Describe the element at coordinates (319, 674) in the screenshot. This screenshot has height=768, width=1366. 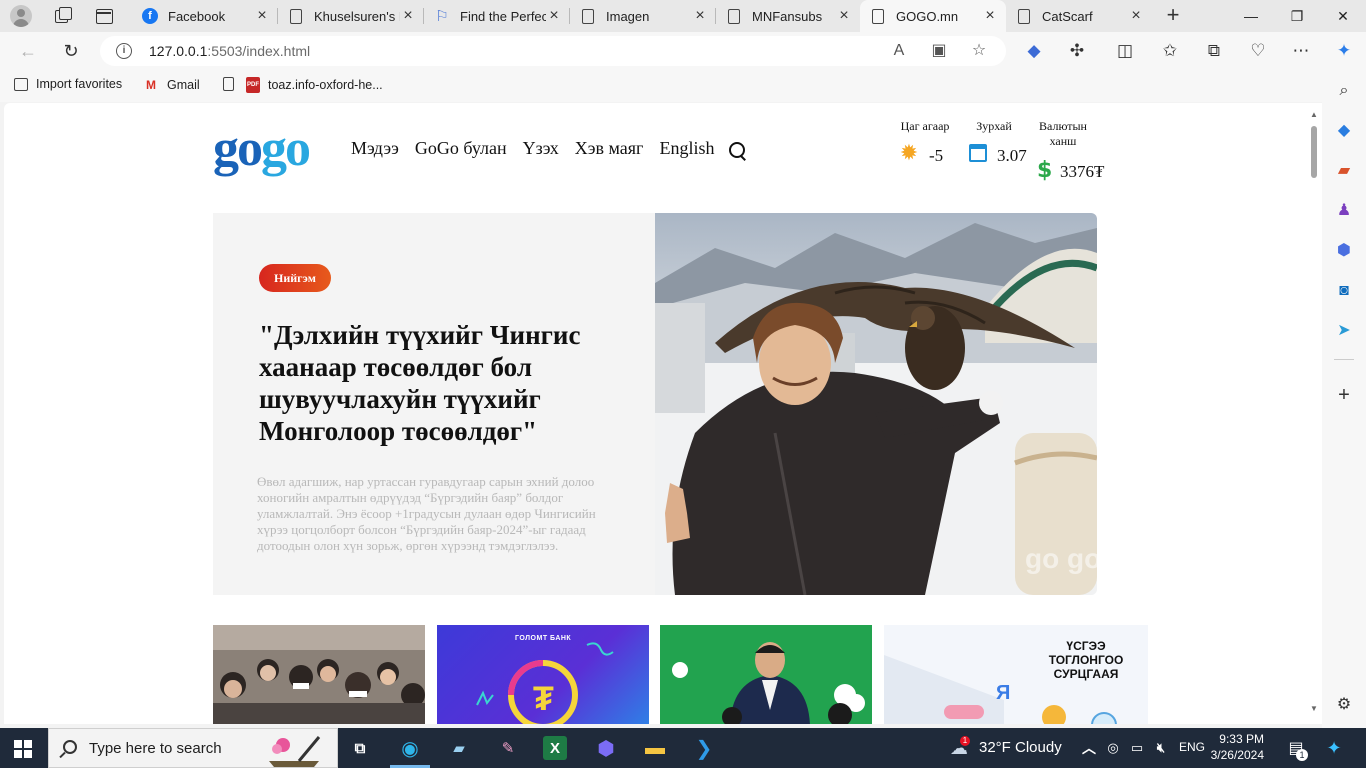
I see `thumbnail-conference-audience` at that location.